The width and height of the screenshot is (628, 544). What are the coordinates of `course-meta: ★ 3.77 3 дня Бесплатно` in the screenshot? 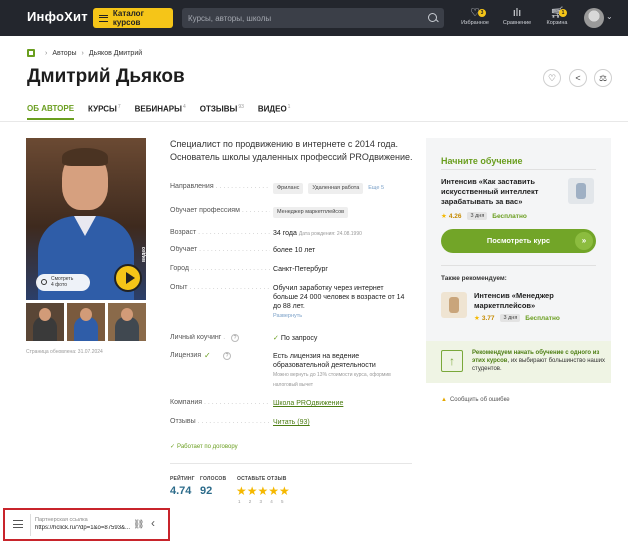 It's located at (517, 318).